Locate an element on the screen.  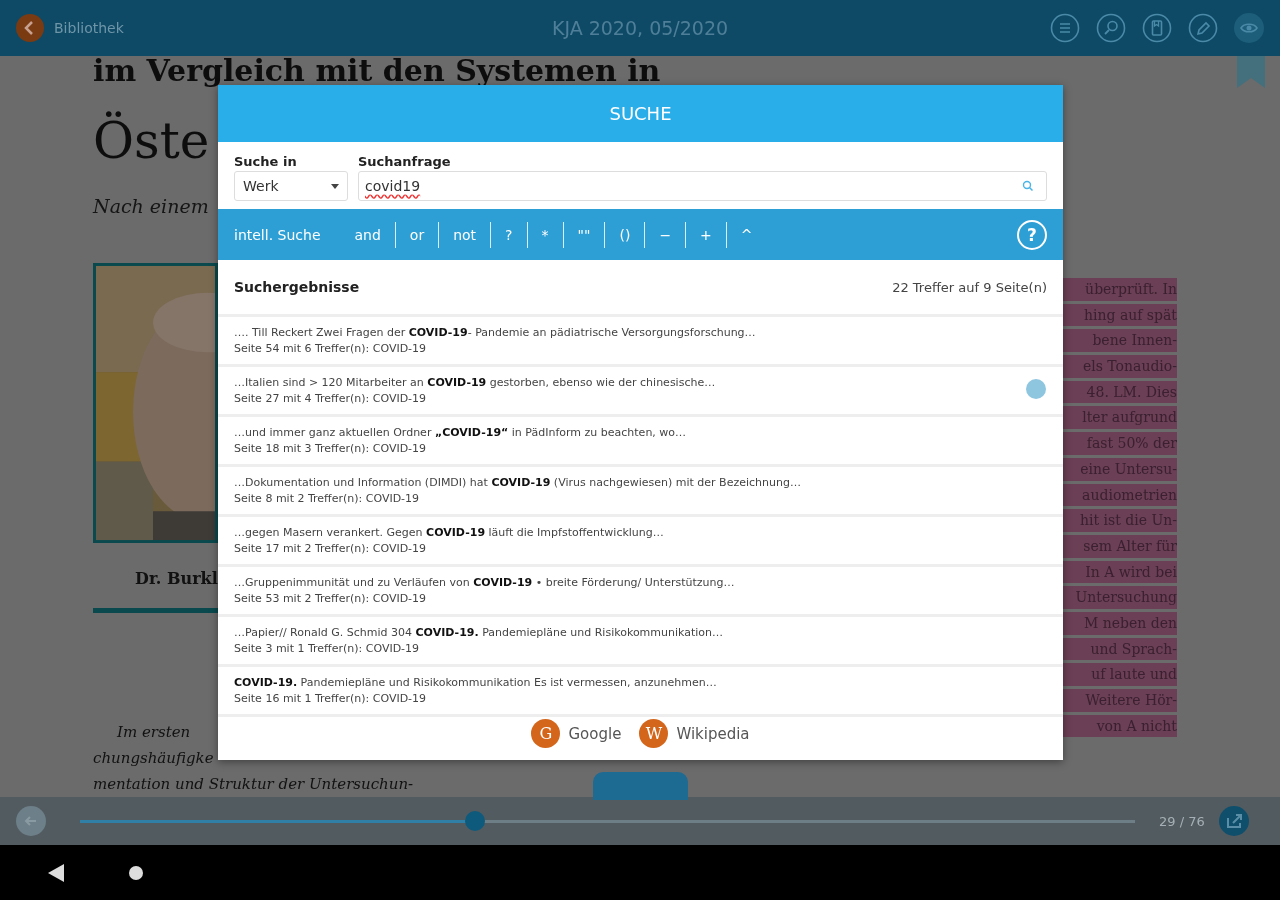
back-label: Bibliothek is located at coordinates (89, 28).